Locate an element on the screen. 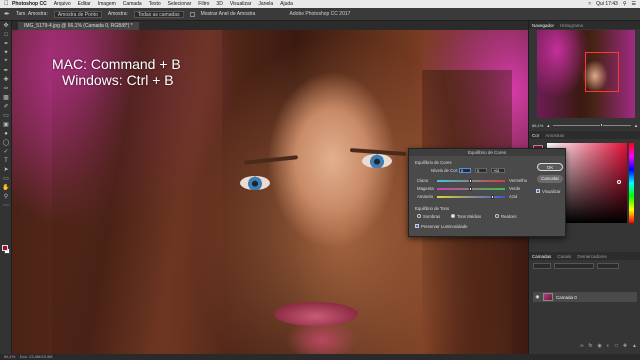 The height and width of the screenshot is (360, 640). zoom-out-icon: ▲ is located at coordinates (548, 125).